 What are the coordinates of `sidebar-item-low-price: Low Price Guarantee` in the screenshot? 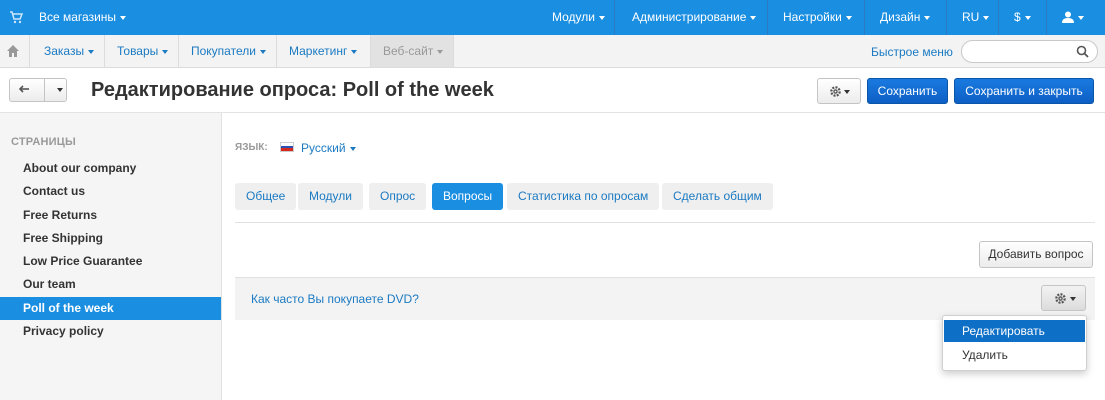 It's located at (110, 261).